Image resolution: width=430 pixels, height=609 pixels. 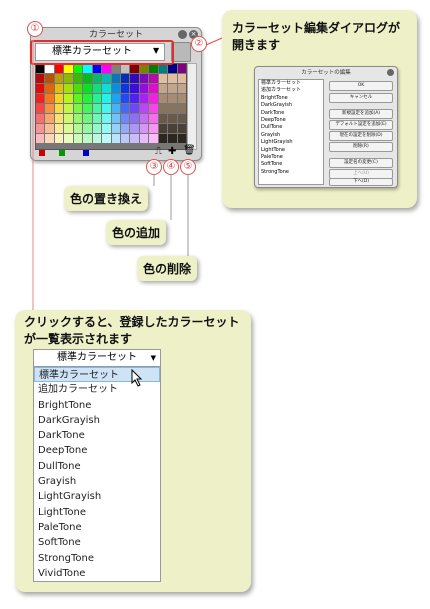 I want to click on dropdown-callout-text: クリックすると、登録したカラーセットが一覧表示されます, so click(x=132, y=330).